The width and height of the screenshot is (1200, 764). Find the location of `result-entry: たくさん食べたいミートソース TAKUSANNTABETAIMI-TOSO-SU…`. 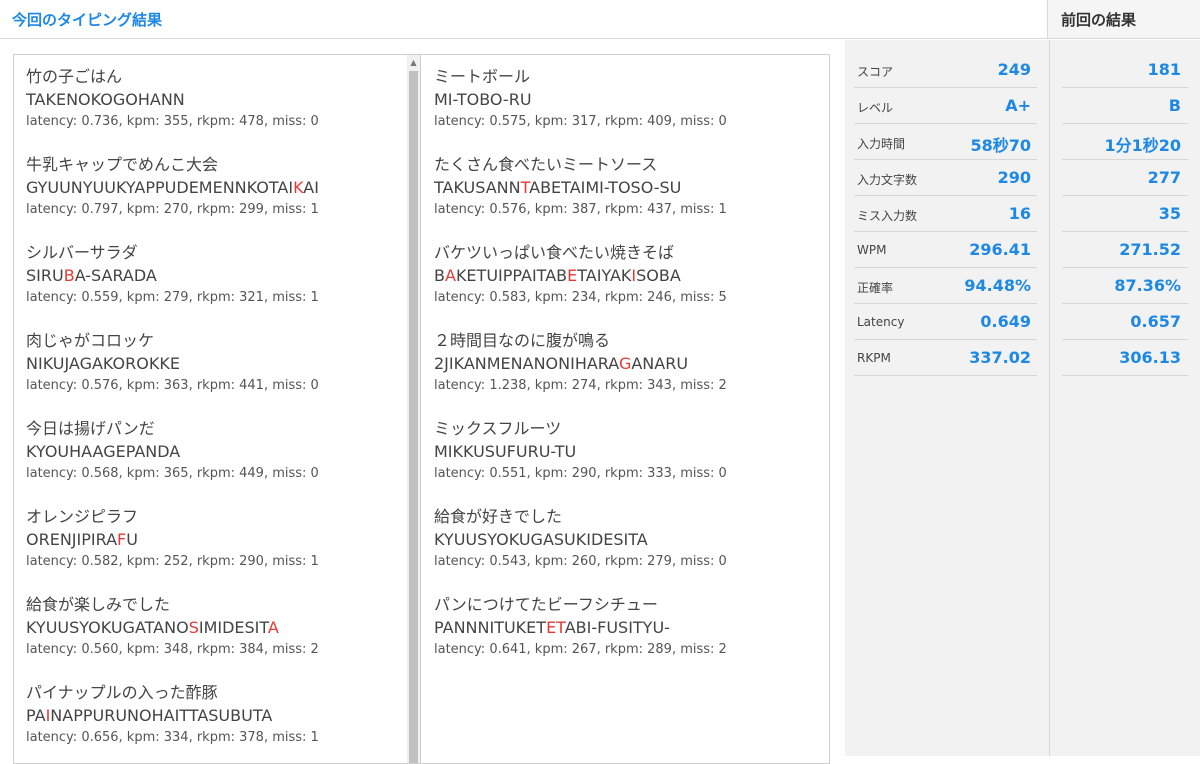

result-entry: たくさん食べたいミートソース TAKUSANNTABETAIMI-TOSO-SU… is located at coordinates (629, 199).